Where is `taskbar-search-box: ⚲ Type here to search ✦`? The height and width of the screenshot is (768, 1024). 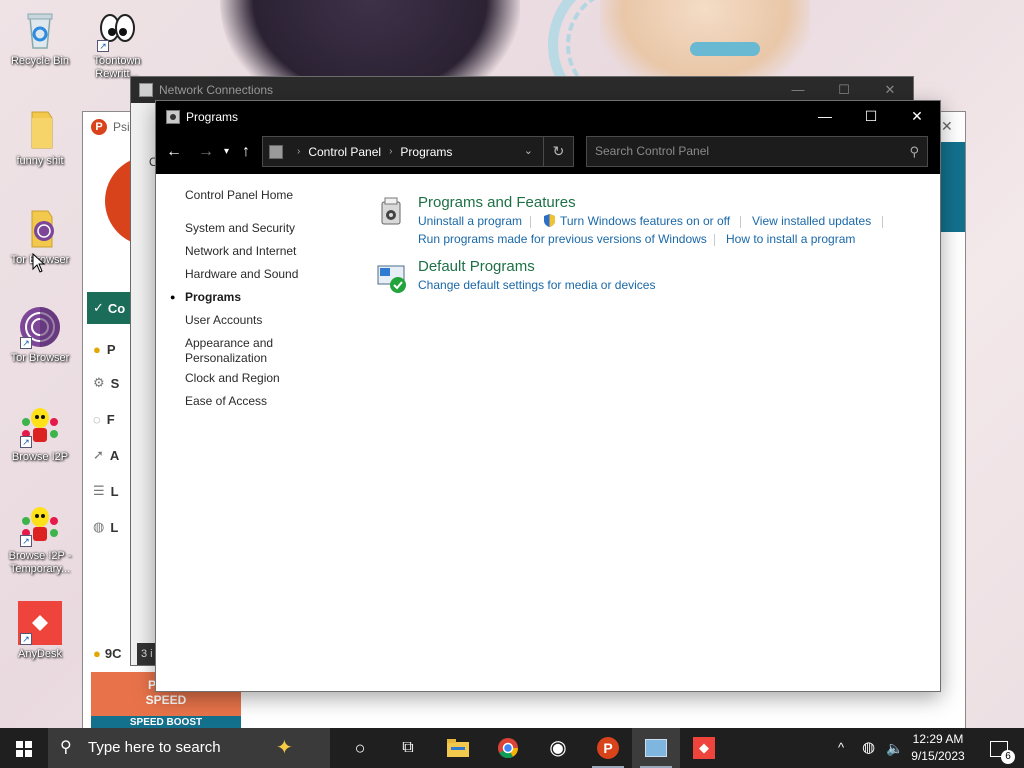 taskbar-search-box: ⚲ Type here to search ✦ is located at coordinates (189, 748).